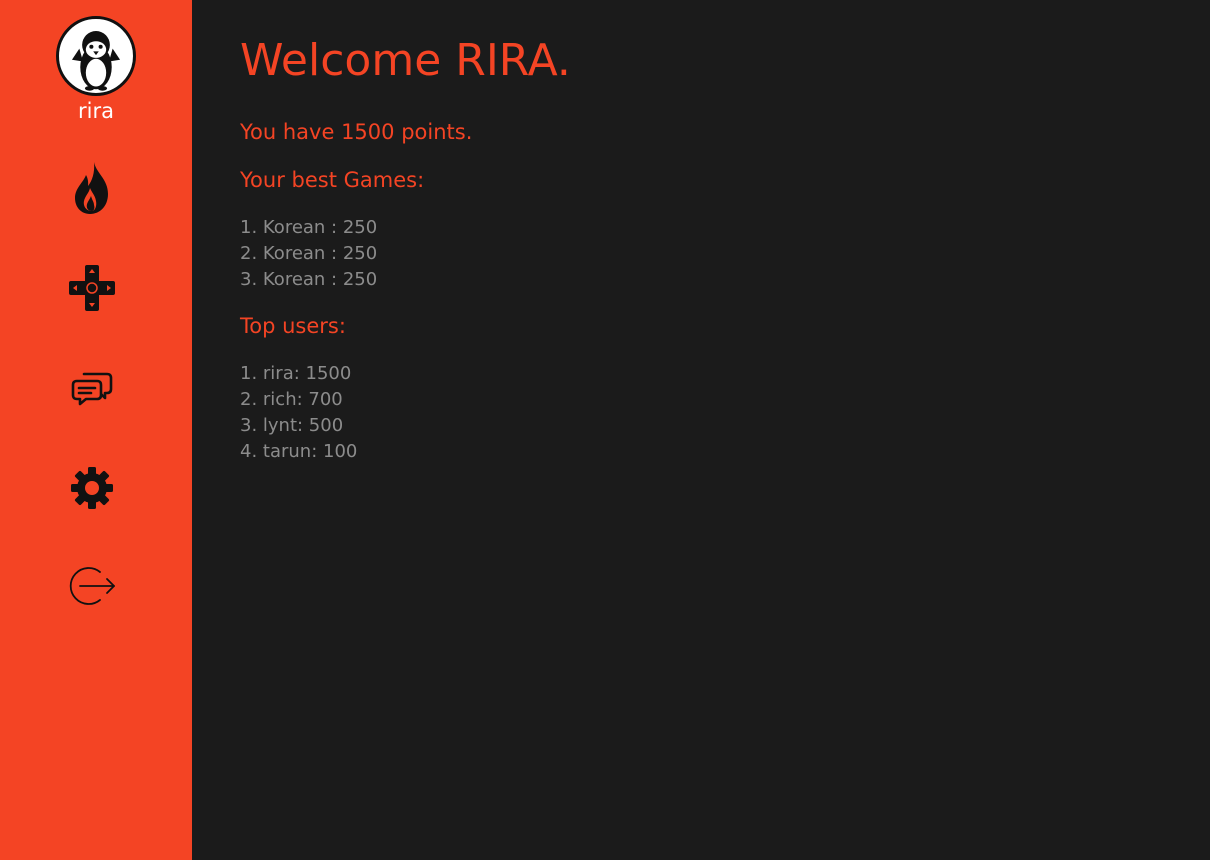 The height and width of the screenshot is (860, 1210). I want to click on nav-item-games, so click(92, 288).